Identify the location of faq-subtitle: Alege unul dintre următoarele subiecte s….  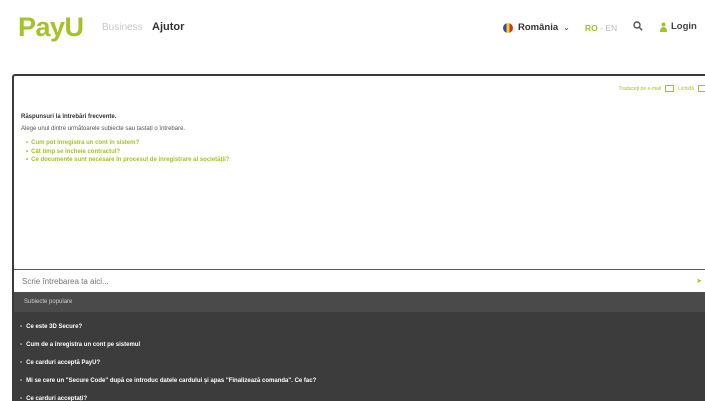
(103, 129).